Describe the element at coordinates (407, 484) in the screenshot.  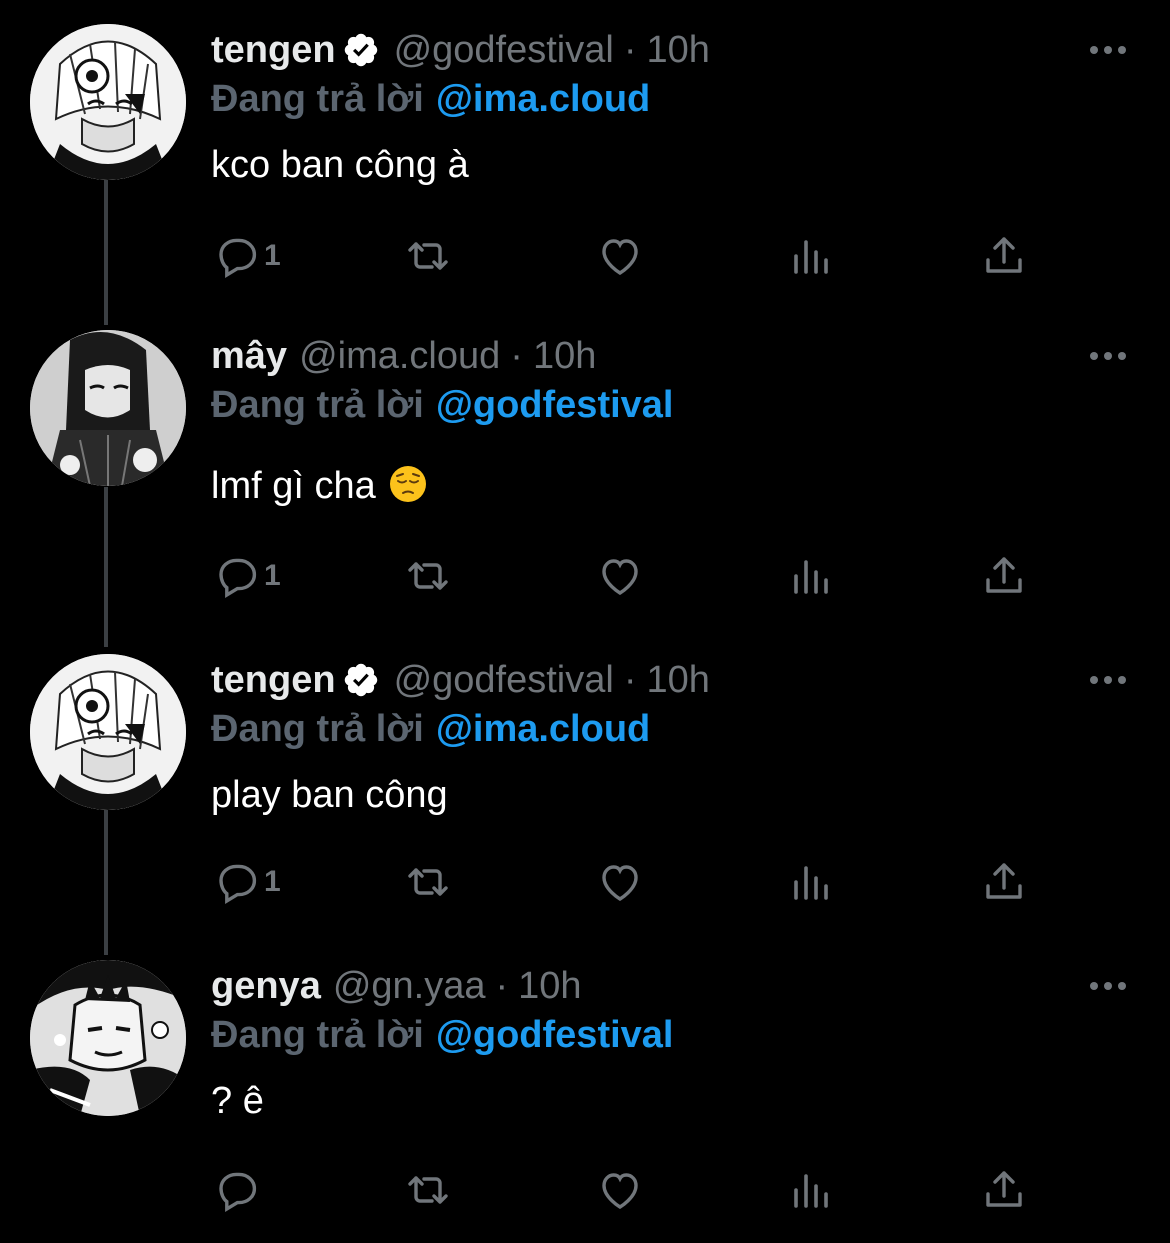
I see `pensive-face-emoji-icon` at that location.